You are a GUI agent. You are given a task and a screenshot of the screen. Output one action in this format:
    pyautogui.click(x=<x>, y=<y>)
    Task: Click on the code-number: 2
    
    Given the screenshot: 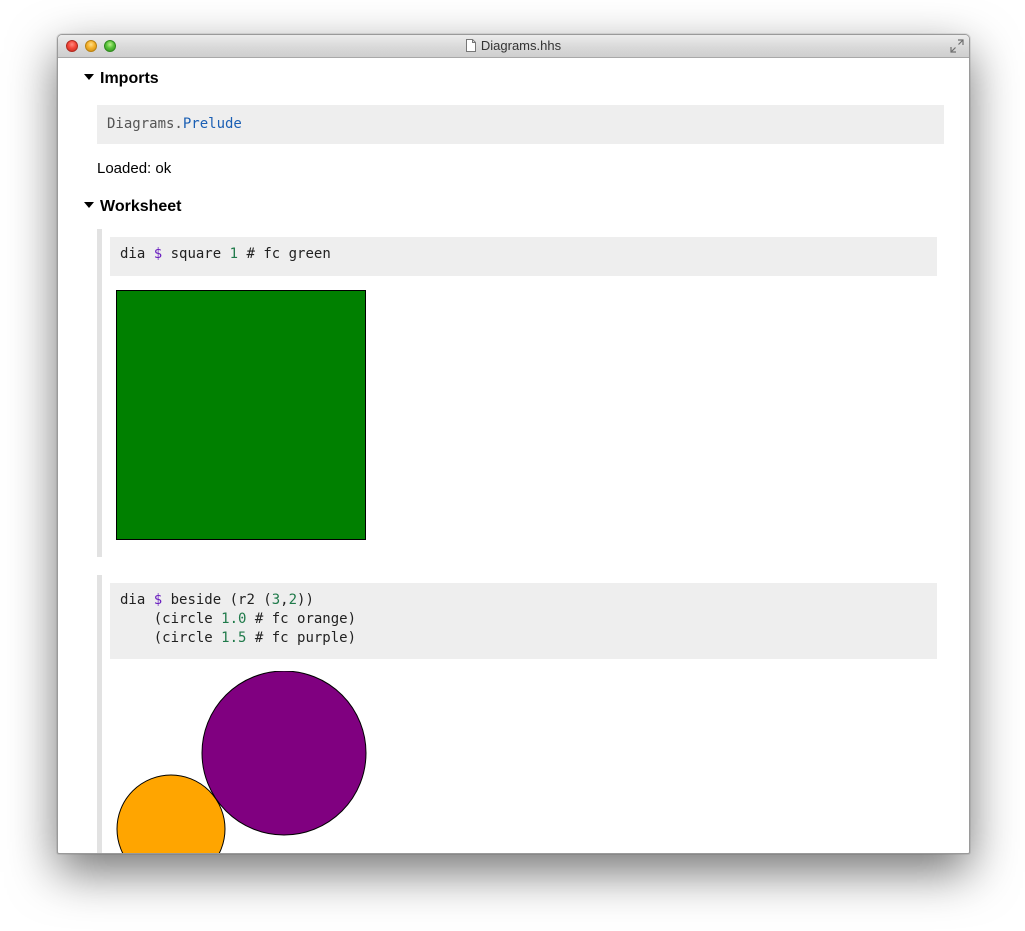 What is the action you would take?
    pyautogui.click(x=293, y=600)
    